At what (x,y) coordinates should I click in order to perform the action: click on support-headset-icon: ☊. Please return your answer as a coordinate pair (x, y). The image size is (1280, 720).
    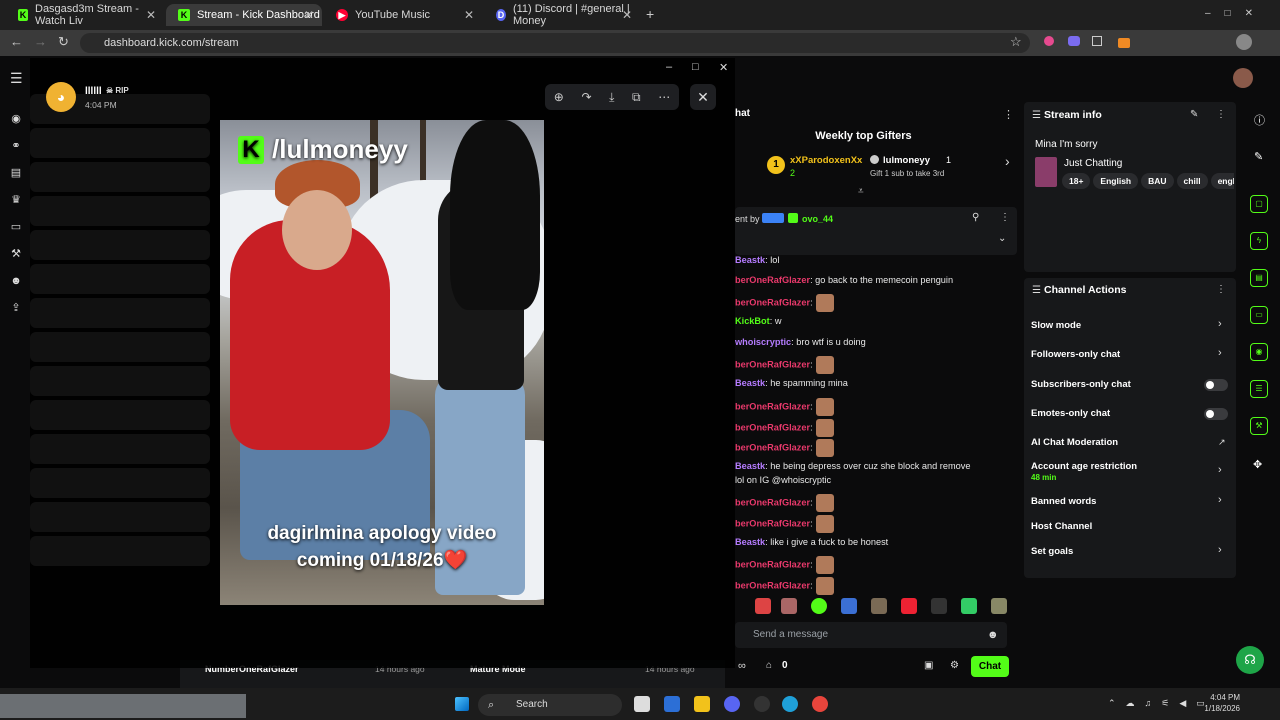
    Looking at the image, I should click on (1250, 660).